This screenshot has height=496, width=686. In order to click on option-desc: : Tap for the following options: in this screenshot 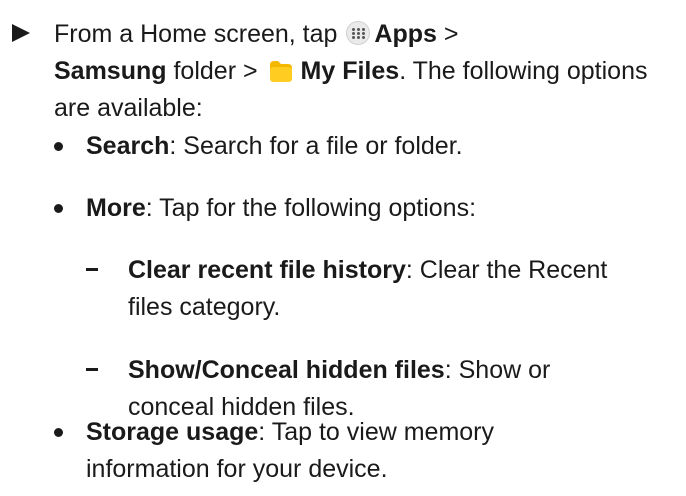, I will do `click(311, 208)`.